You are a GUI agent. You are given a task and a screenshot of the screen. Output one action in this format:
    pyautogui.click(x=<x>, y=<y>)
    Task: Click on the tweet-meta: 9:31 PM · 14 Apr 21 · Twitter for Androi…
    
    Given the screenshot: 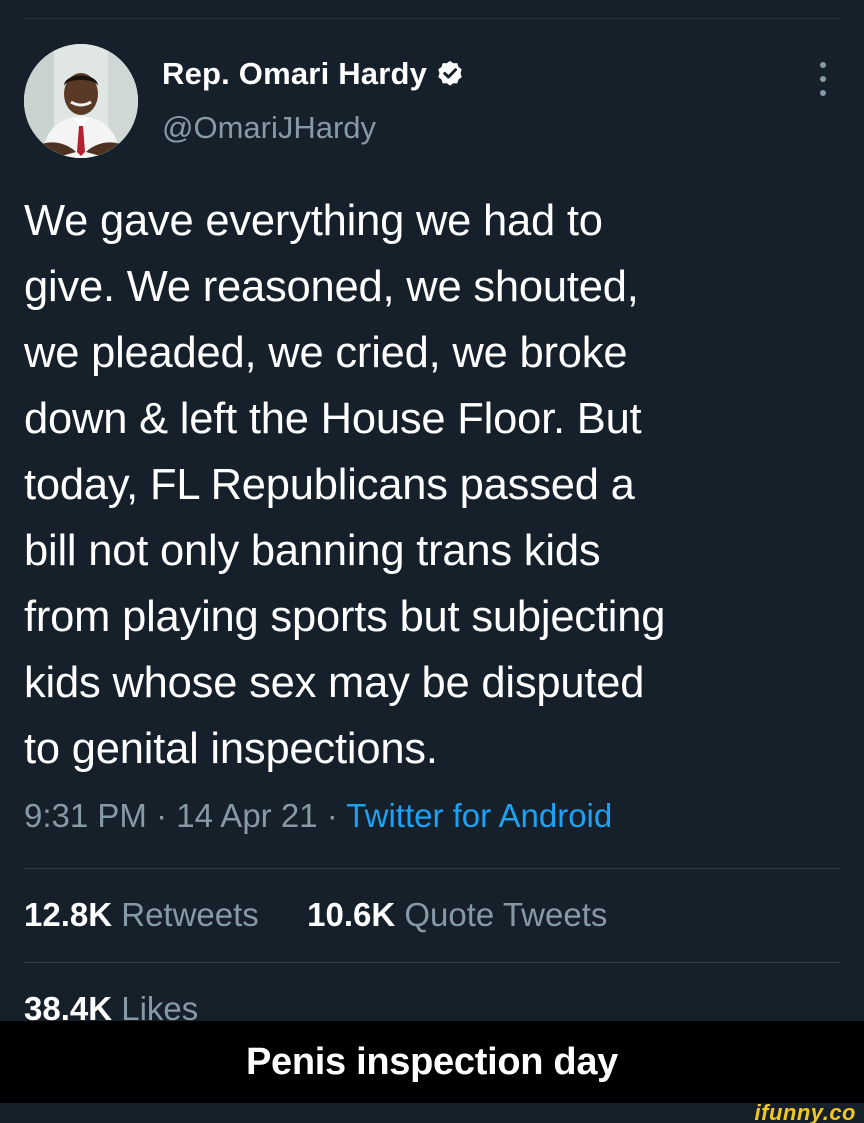 What is the action you would take?
    pyautogui.click(x=318, y=816)
    